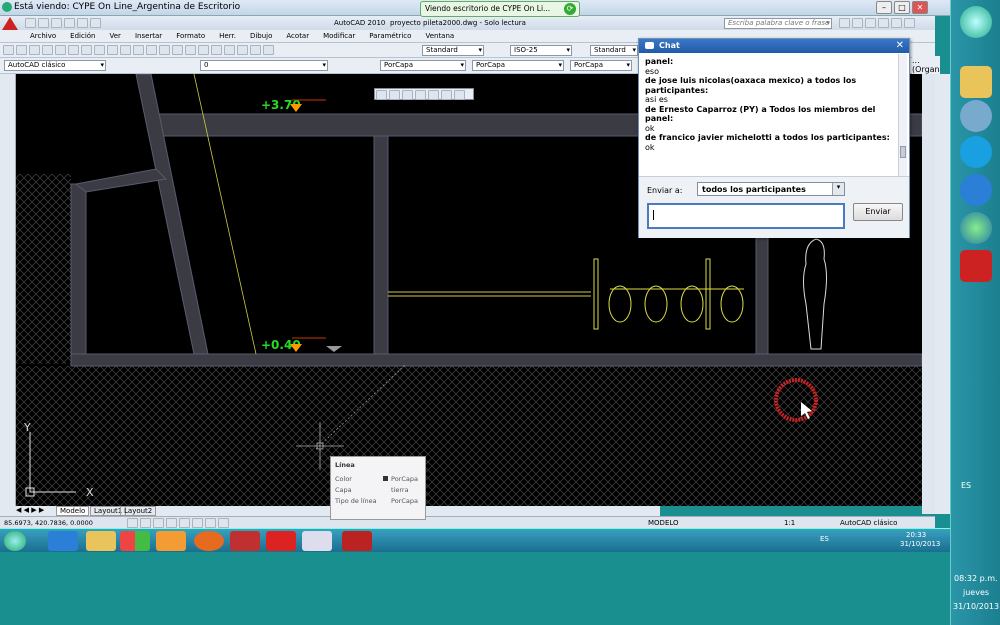 The width and height of the screenshot is (1000, 625). Describe the element at coordinates (896, 23) in the screenshot. I see `window-restore-icon` at that location.